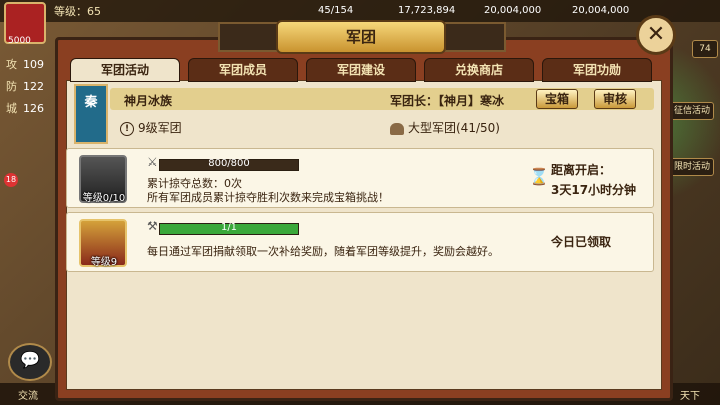  Describe the element at coordinates (243, 70) in the screenshot. I see `tab-legion-members: 军团成员` at that location.